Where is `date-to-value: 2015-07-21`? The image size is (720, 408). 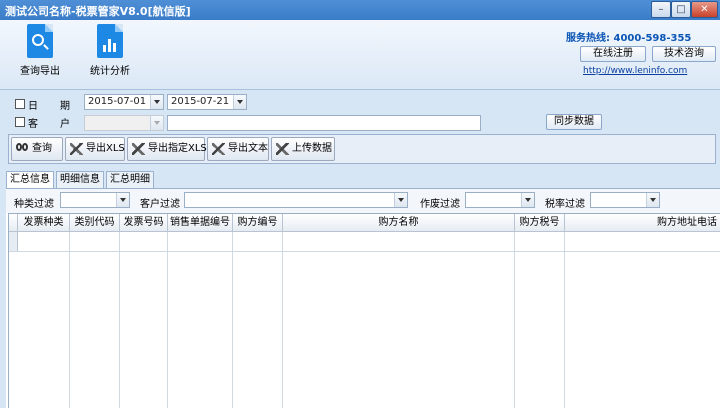
date-to-value: 2015-07-21 is located at coordinates (200, 101).